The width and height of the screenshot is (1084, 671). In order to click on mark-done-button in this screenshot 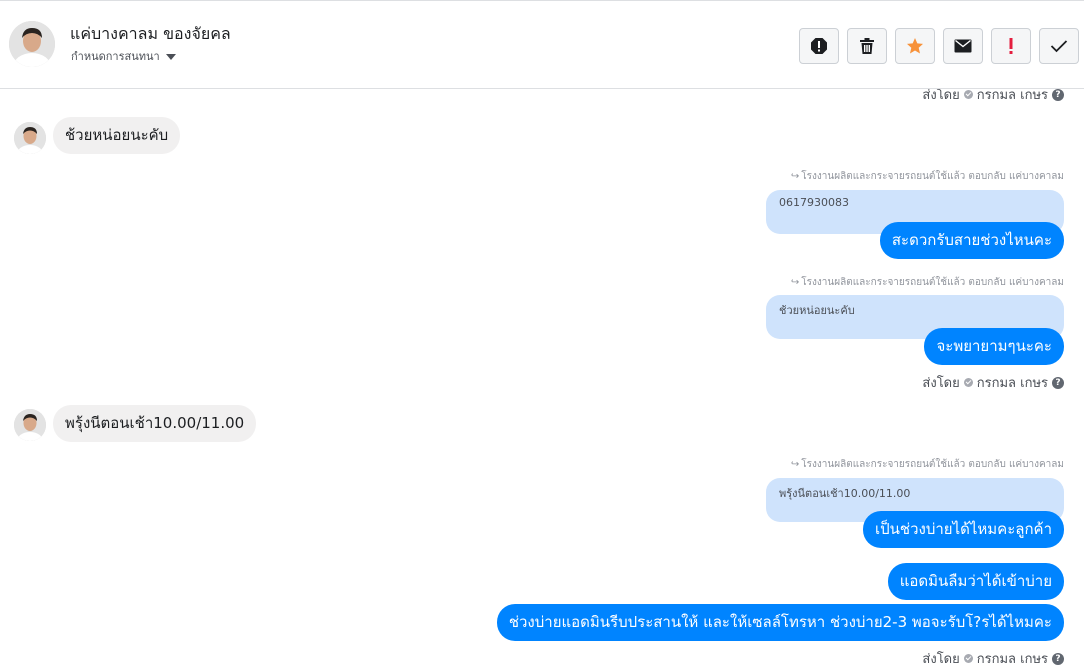, I will do `click(1059, 46)`.